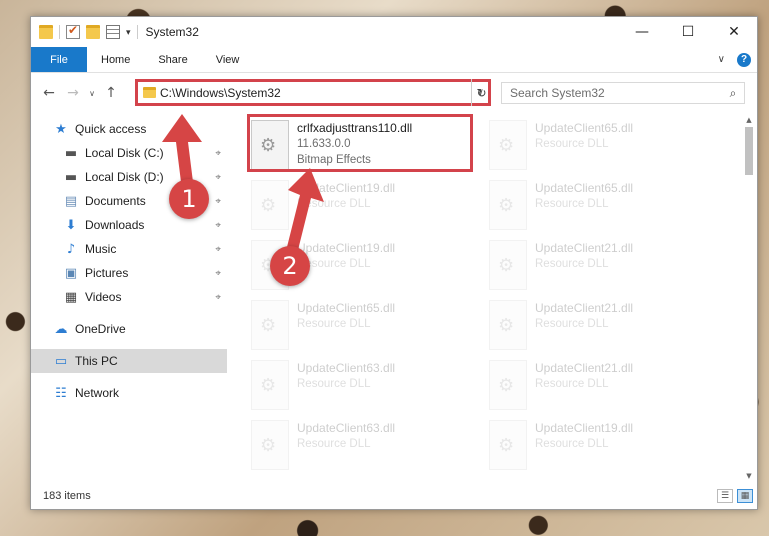 Image resolution: width=769 pixels, height=536 pixels. What do you see at coordinates (290, 266) in the screenshot?
I see `callout-2: 2` at bounding box center [290, 266].